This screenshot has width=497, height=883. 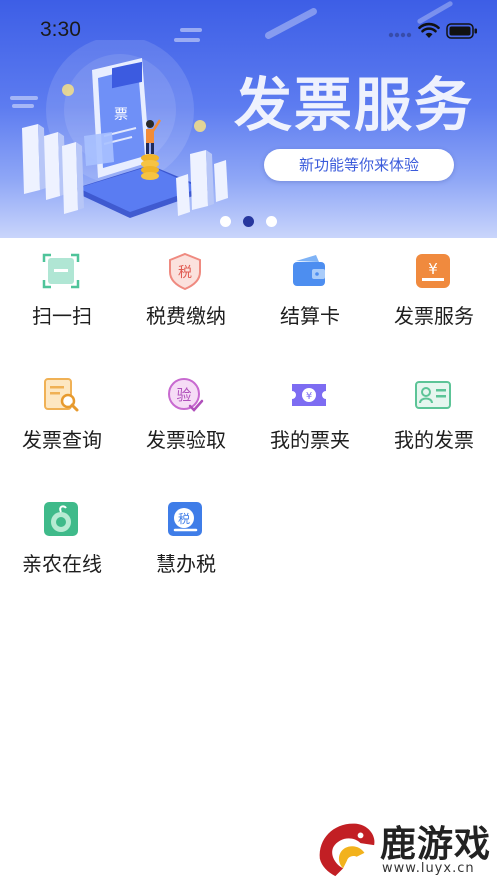 I want to click on watermark: 鹿游戏 www.luyx.cn, so click(x=404, y=849).